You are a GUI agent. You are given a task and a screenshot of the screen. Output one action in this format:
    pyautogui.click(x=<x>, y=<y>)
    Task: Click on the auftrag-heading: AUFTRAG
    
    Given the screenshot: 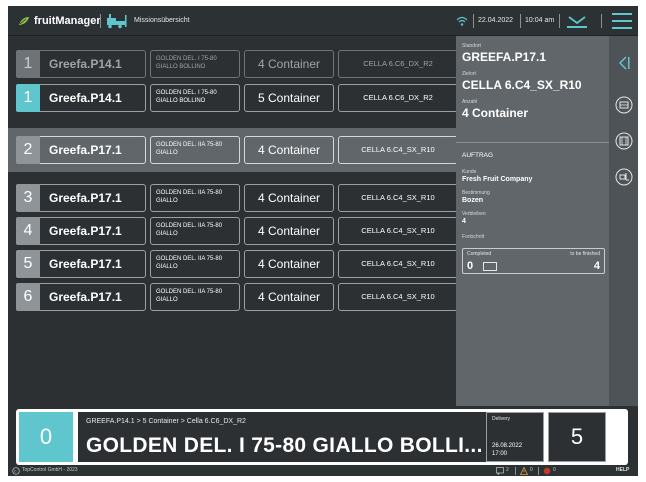 What is the action you would take?
    pyautogui.click(x=478, y=155)
    